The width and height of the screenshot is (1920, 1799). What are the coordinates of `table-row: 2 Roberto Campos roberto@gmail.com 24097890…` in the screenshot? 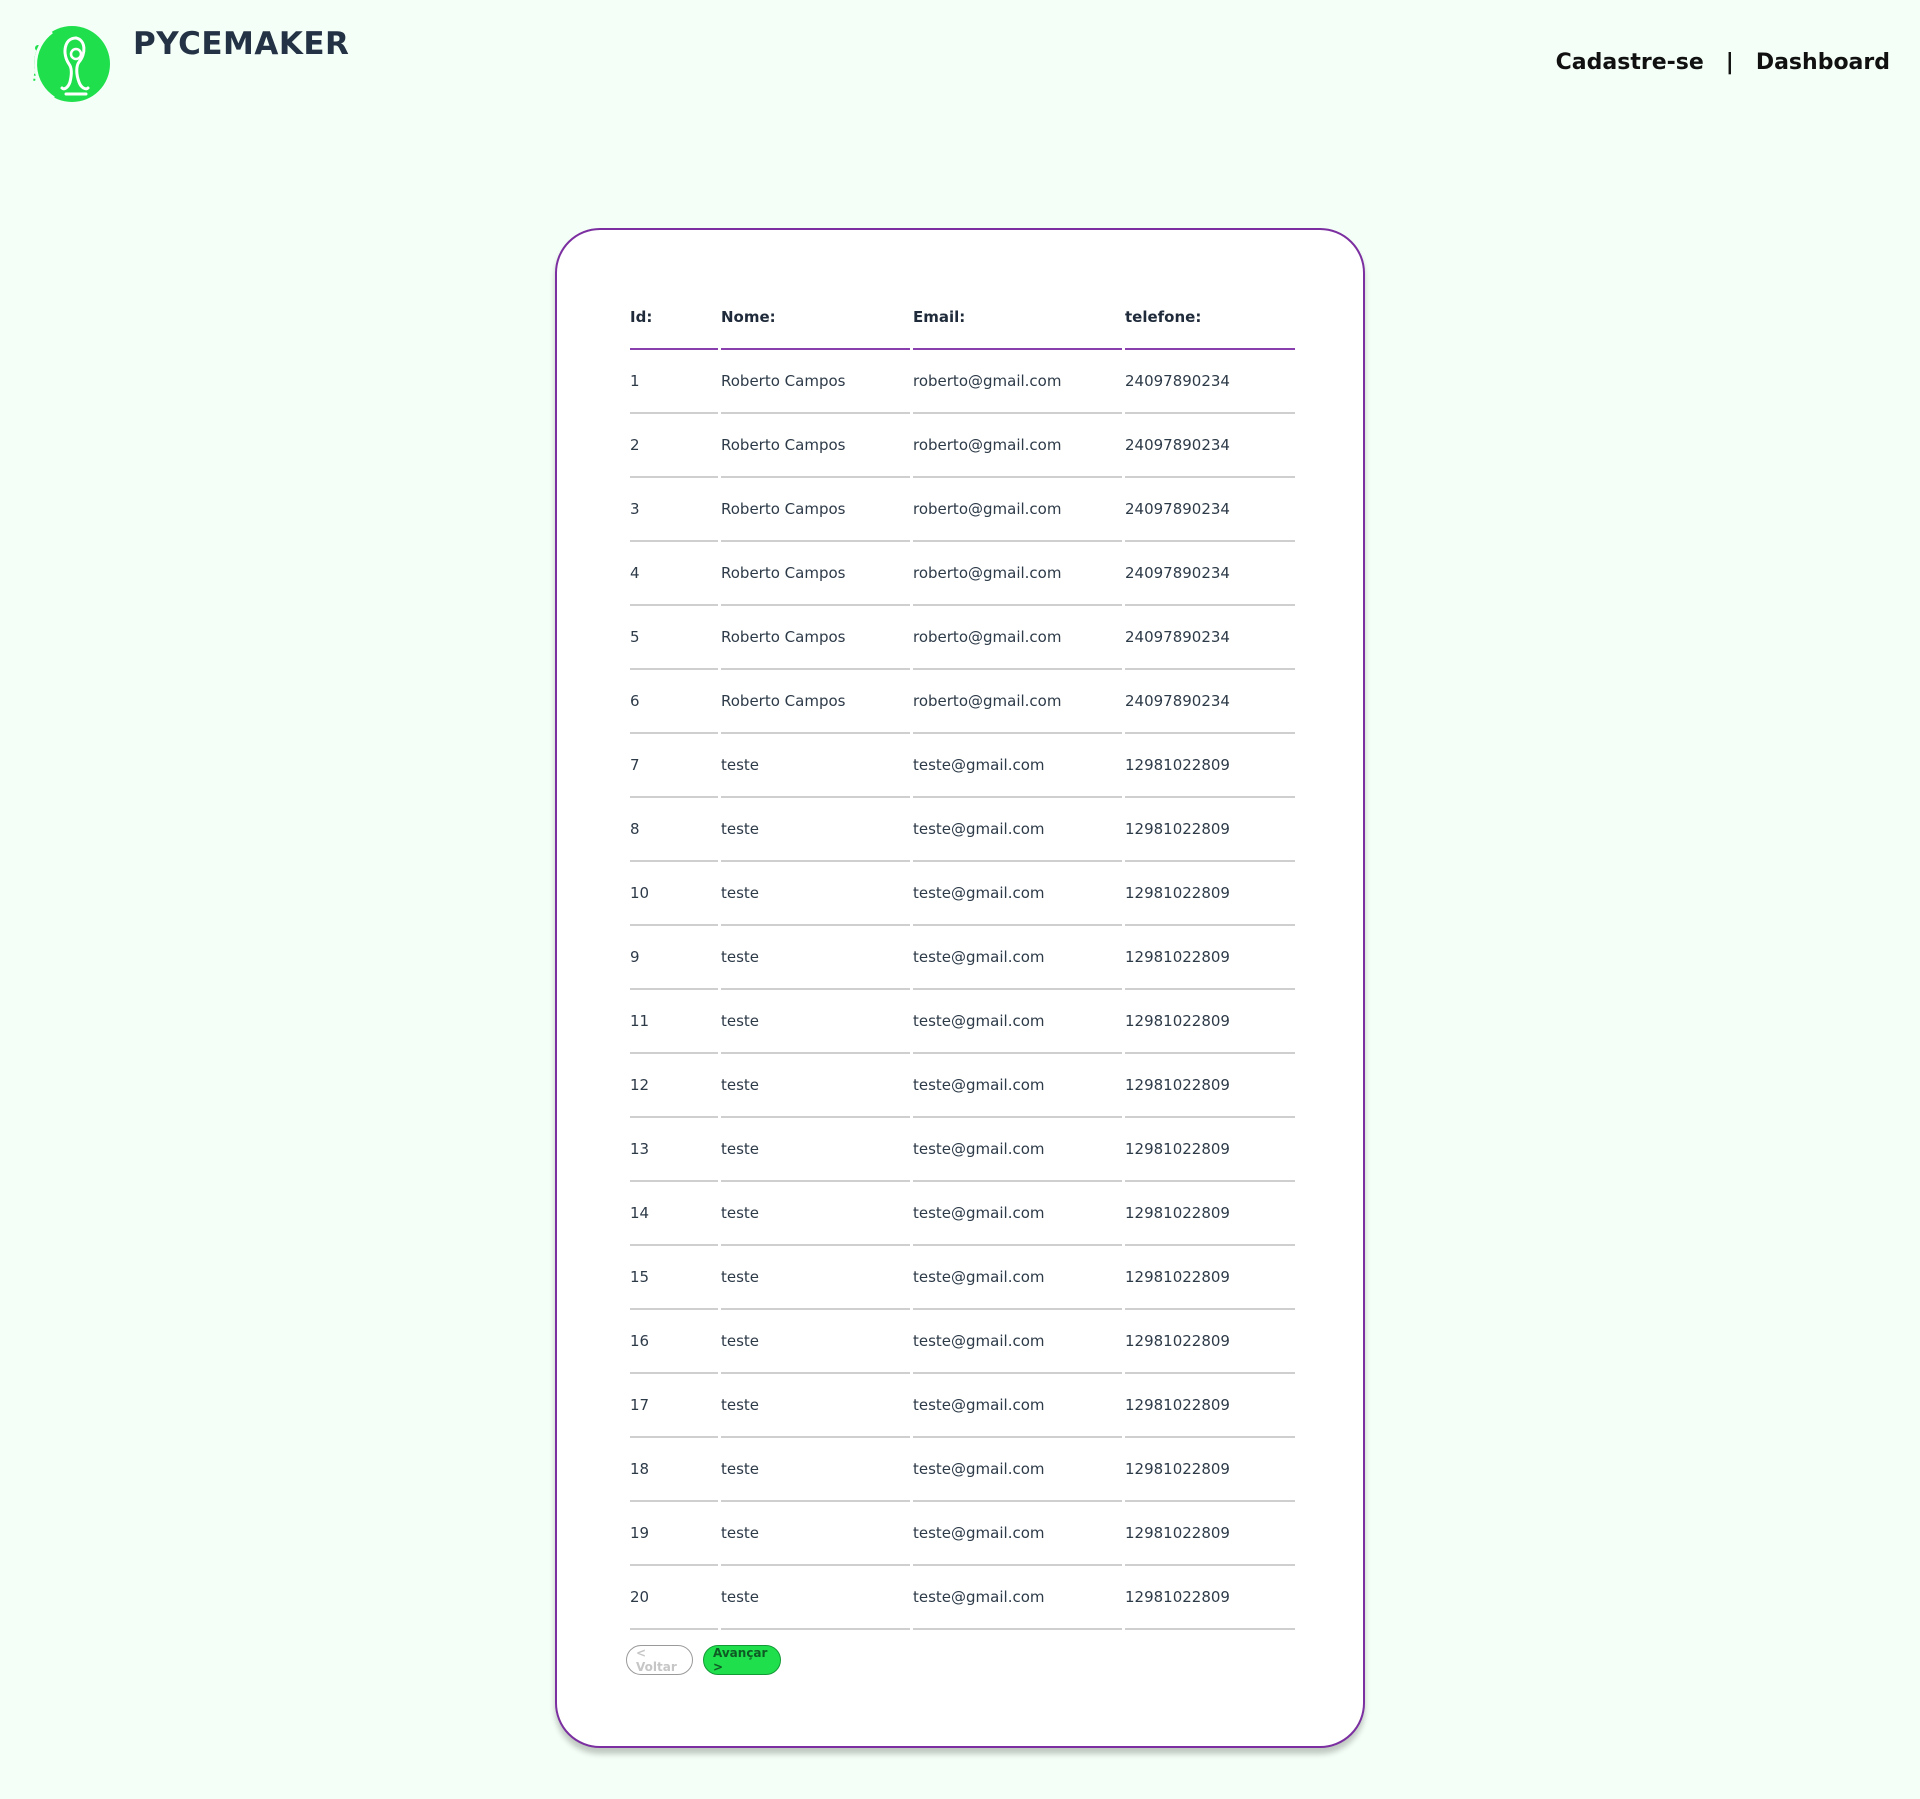 It's located at (962, 446).